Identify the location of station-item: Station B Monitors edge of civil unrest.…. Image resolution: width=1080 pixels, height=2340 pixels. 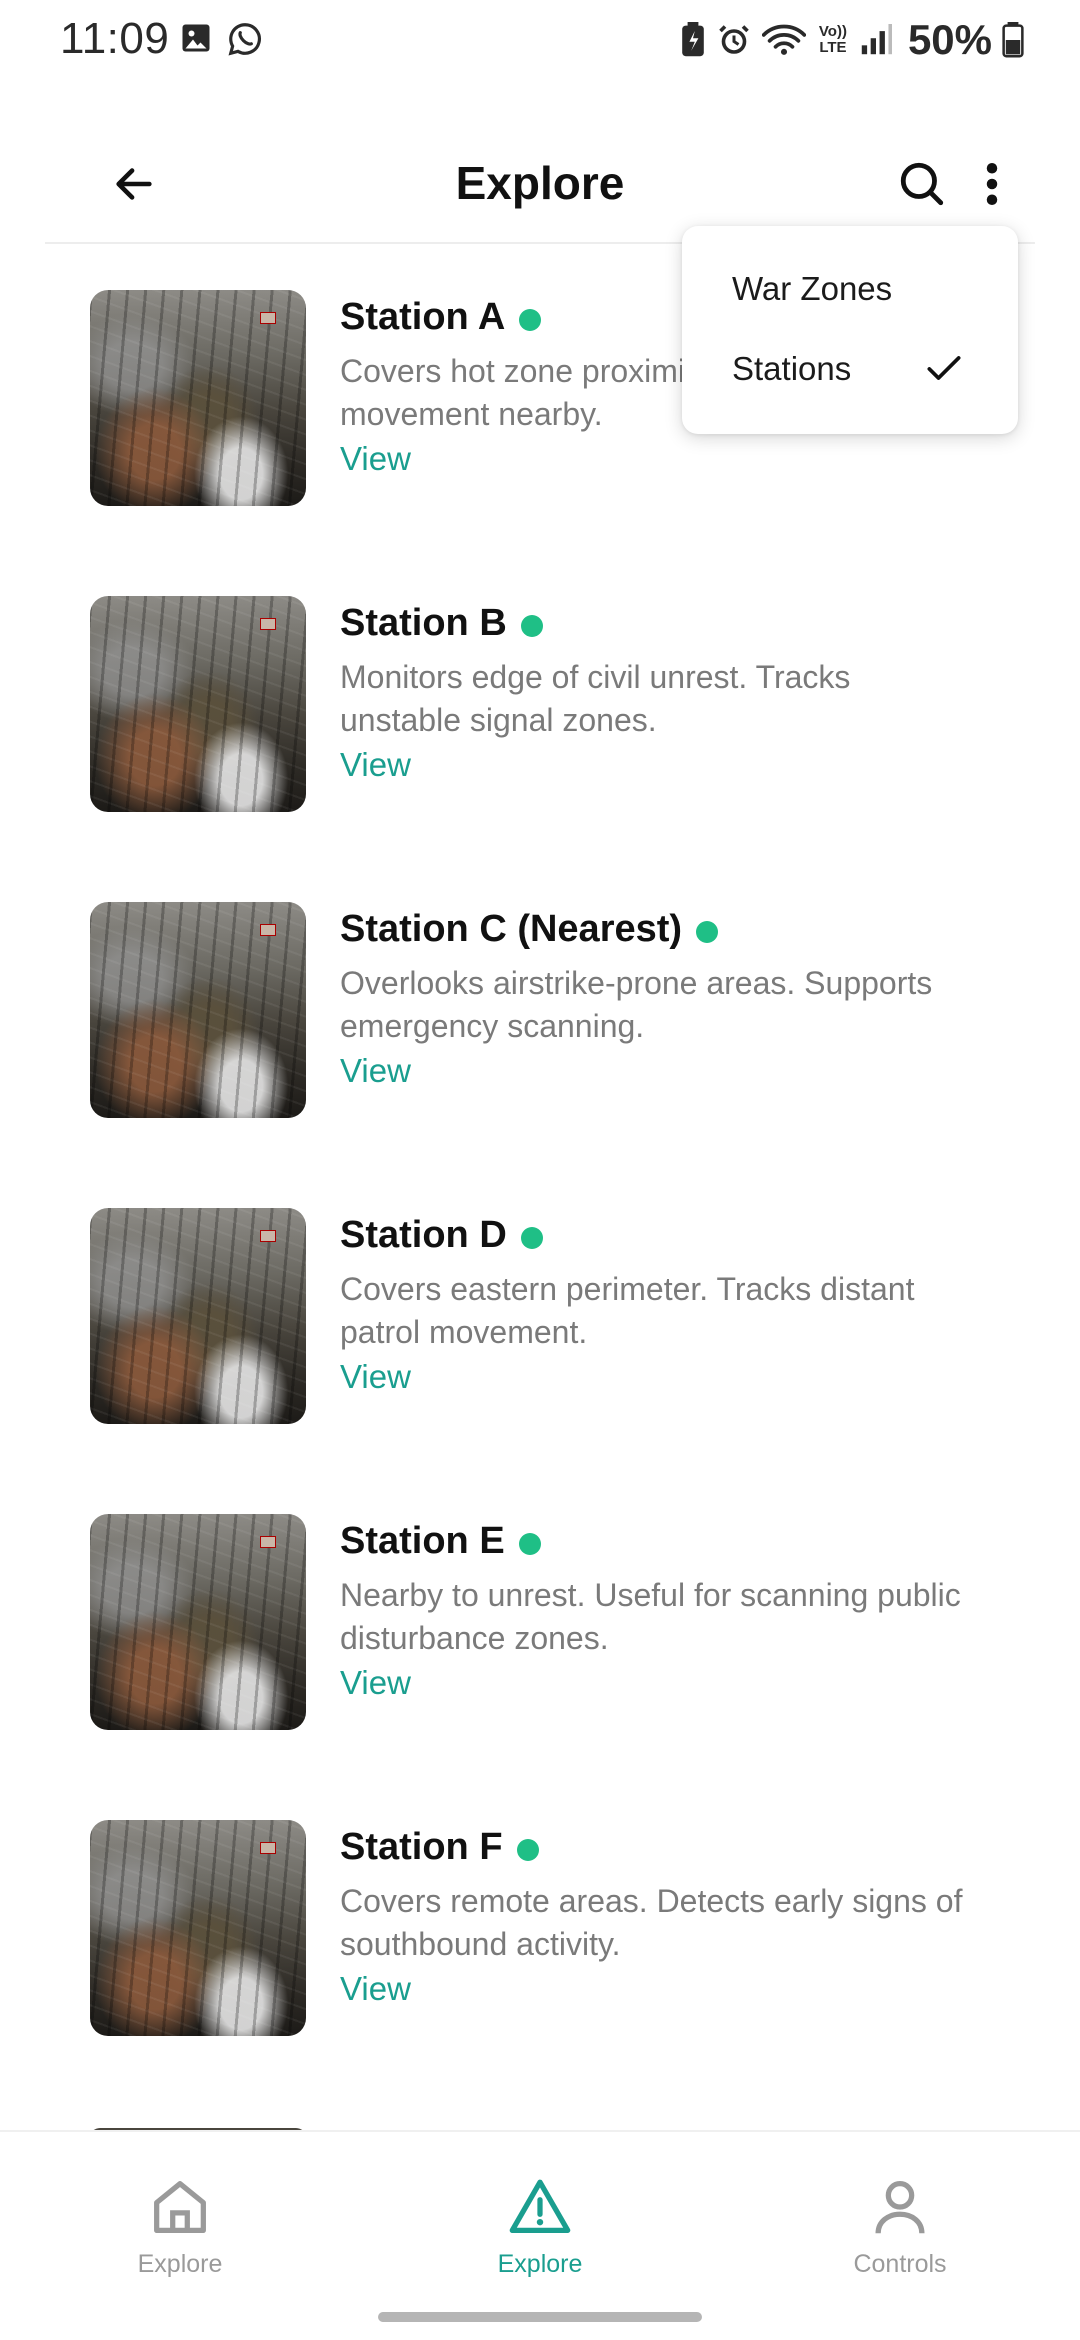
(540, 706).